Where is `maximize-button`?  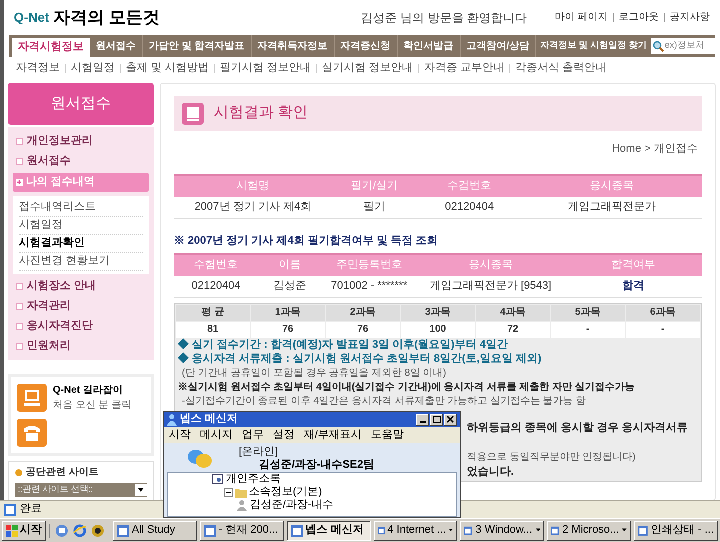
maximize-button is located at coordinates (436, 420).